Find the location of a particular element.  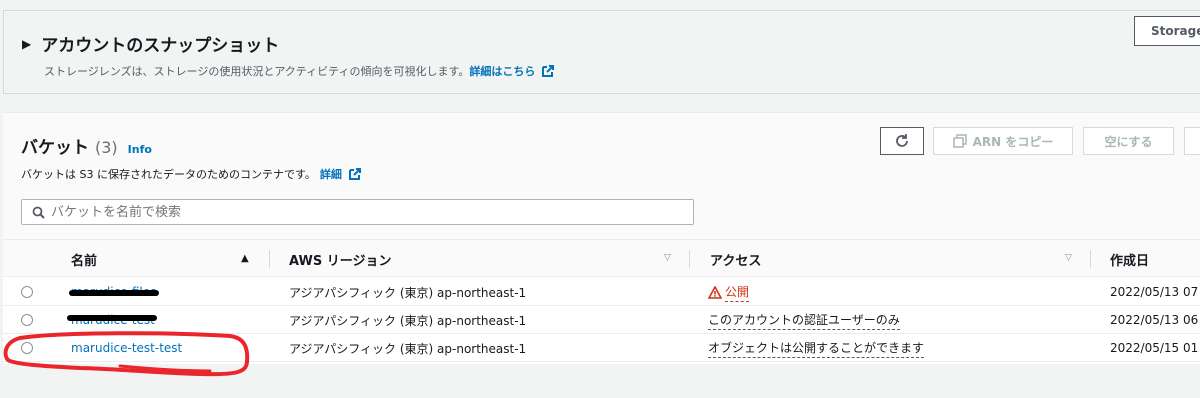

warning-icon is located at coordinates (715, 292).